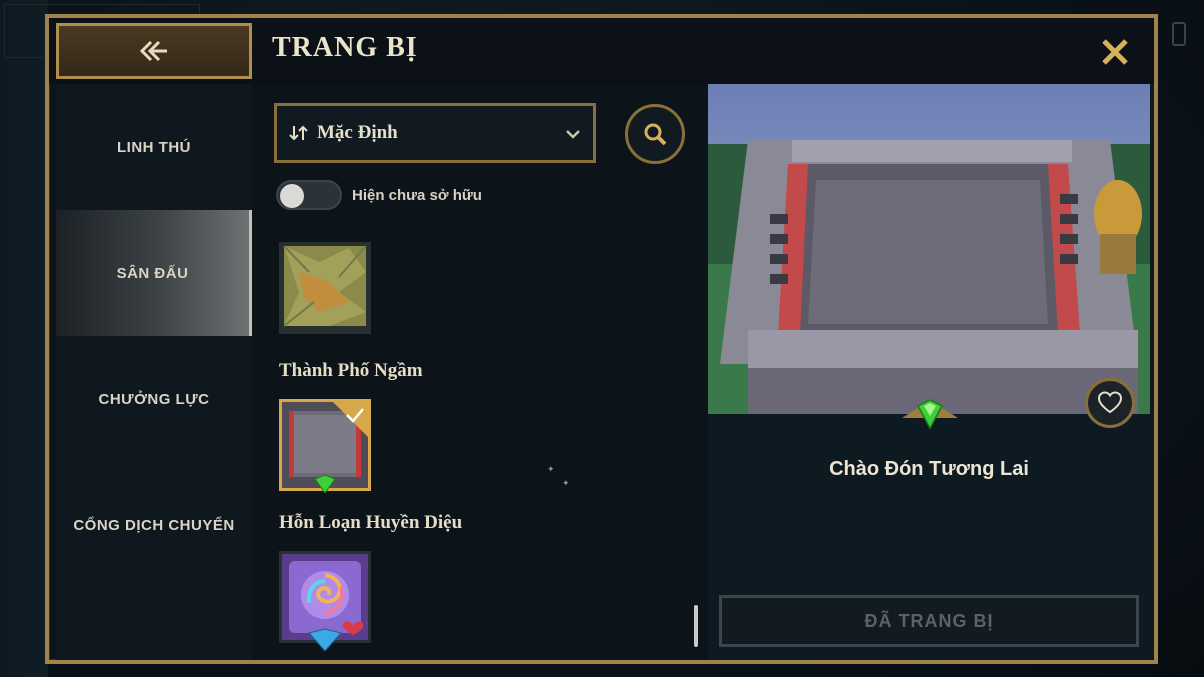 This screenshot has width=1204, height=677. What do you see at coordinates (351, 370) in the screenshot?
I see `arena-name: Thành Phố Ngầm` at bounding box center [351, 370].